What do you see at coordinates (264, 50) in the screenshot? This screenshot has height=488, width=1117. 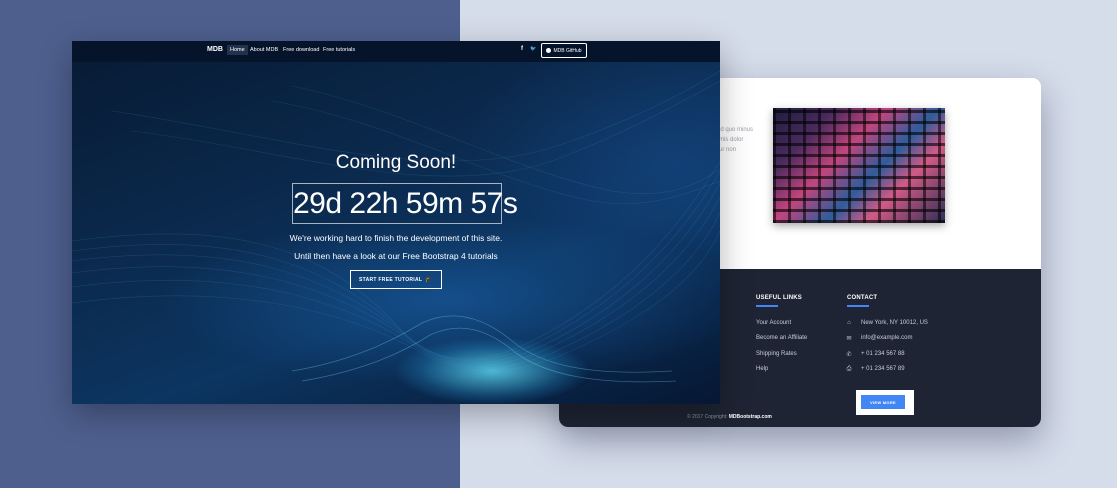 I see `nav-about-mdb: About MDB` at bounding box center [264, 50].